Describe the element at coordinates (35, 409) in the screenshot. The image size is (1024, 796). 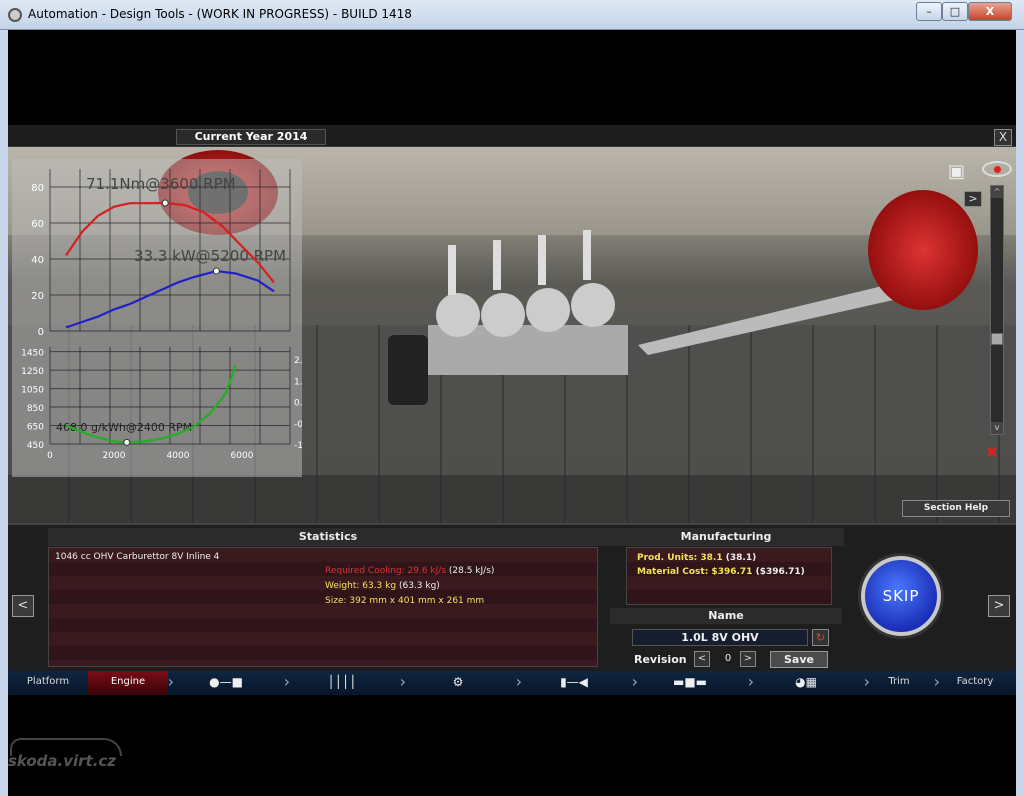
I see `y-tick-label: 850` at that location.